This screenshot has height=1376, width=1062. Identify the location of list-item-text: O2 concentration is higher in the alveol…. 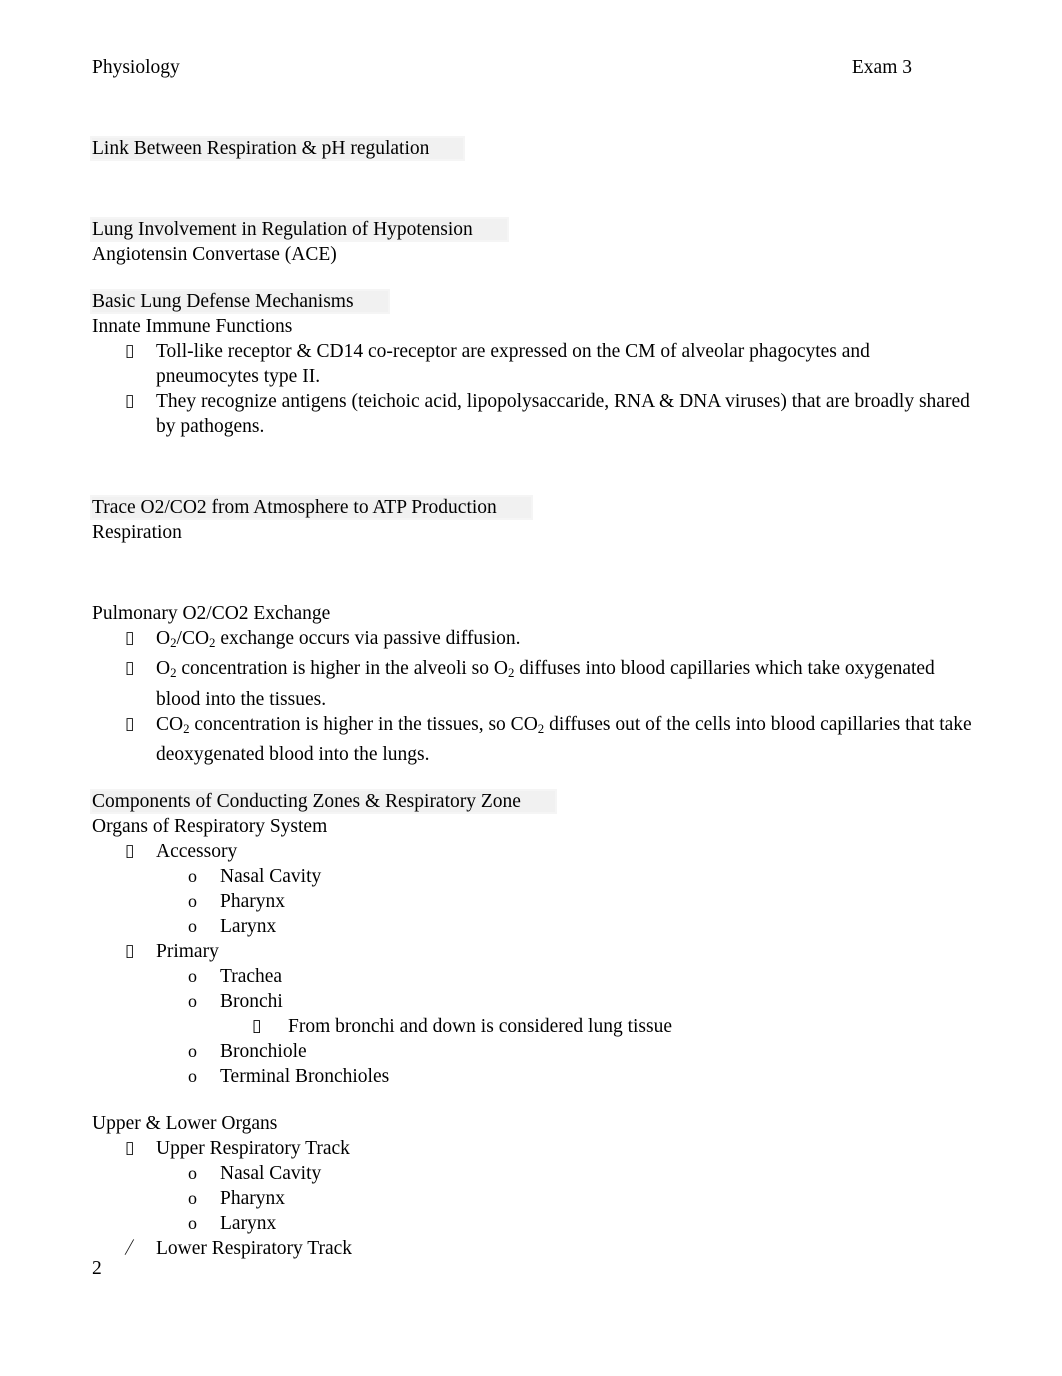
(545, 684).